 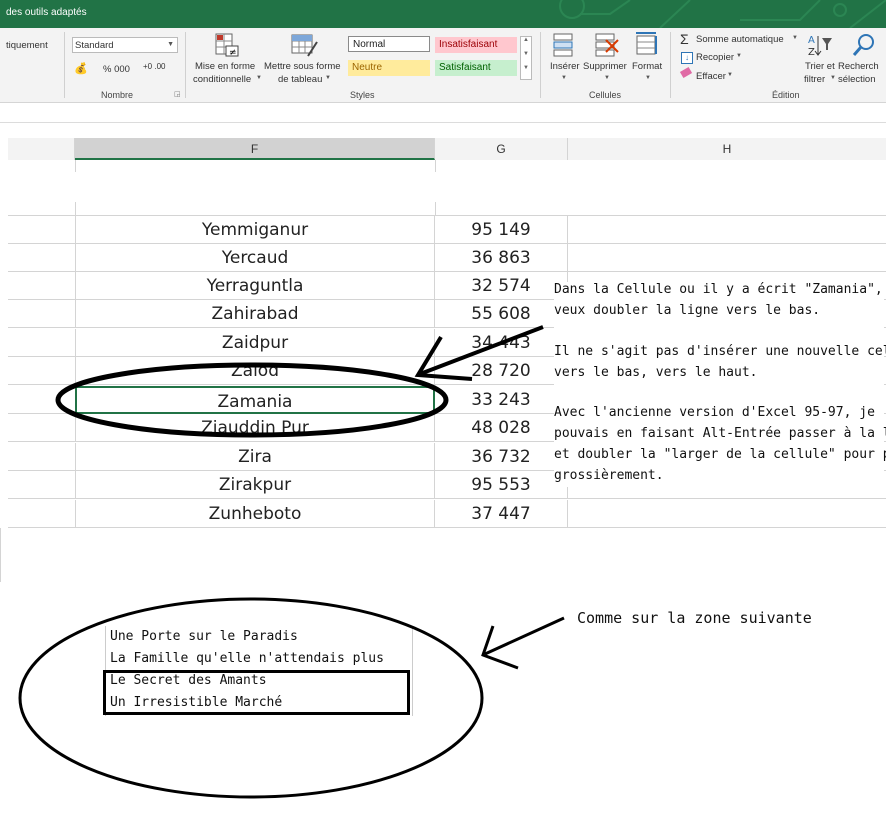 I want to click on group-label-styles: Styles, so click(x=362, y=95).